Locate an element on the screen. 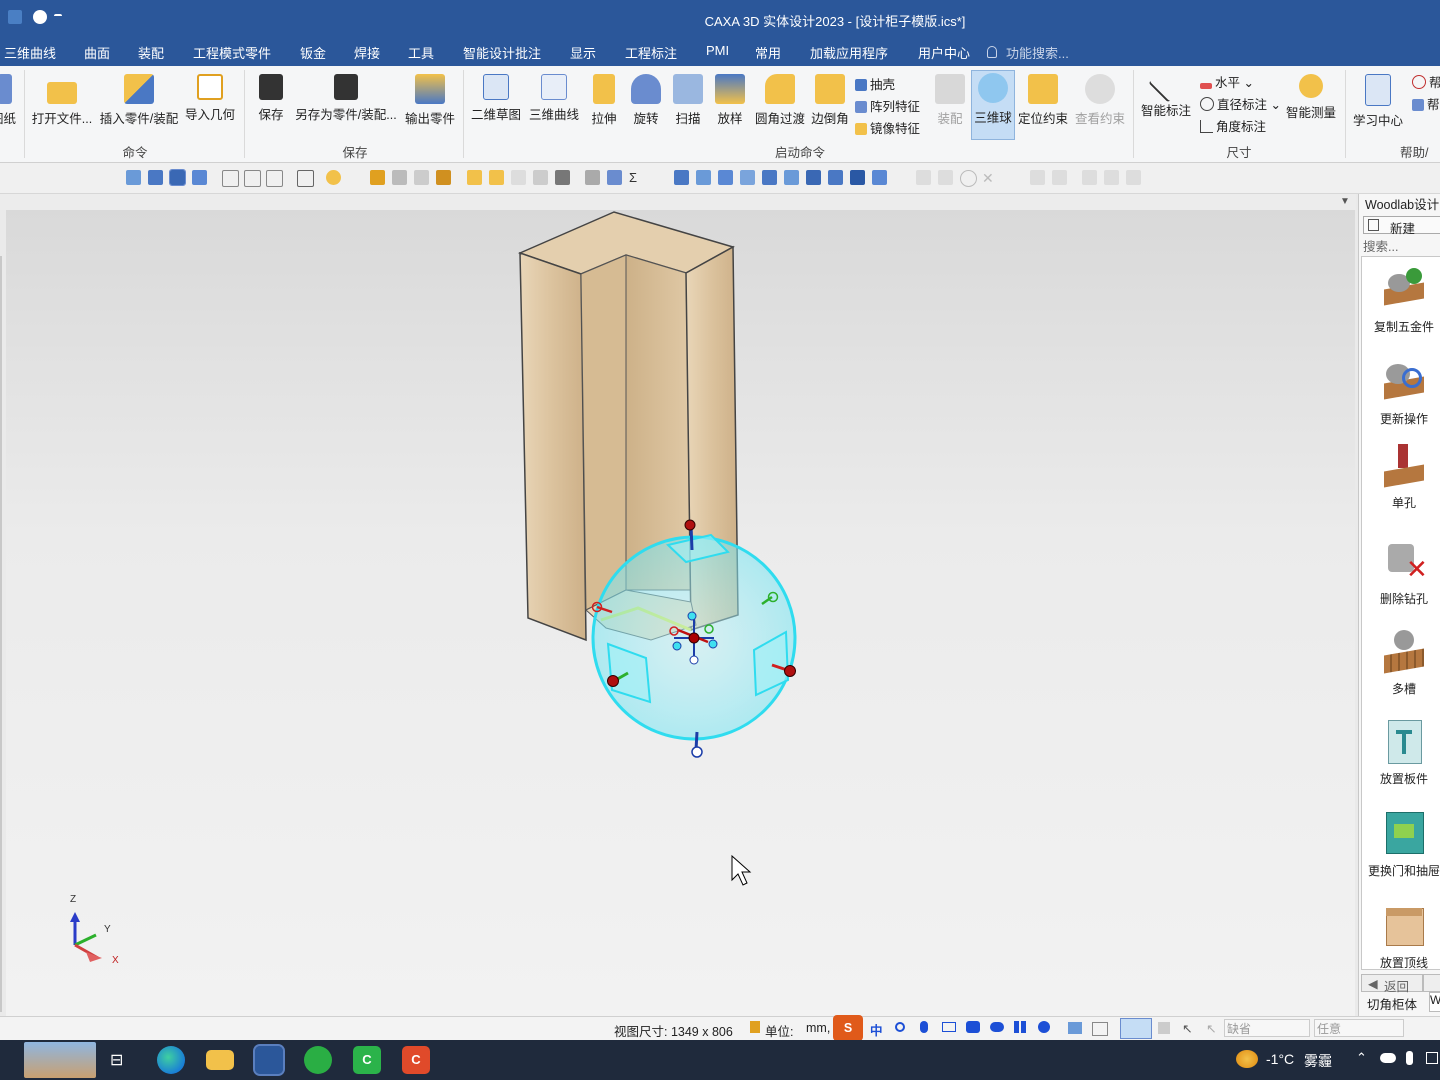 The image size is (1440, 1080). curve-3d-button: 三维曲线 is located at coordinates (554, 97).